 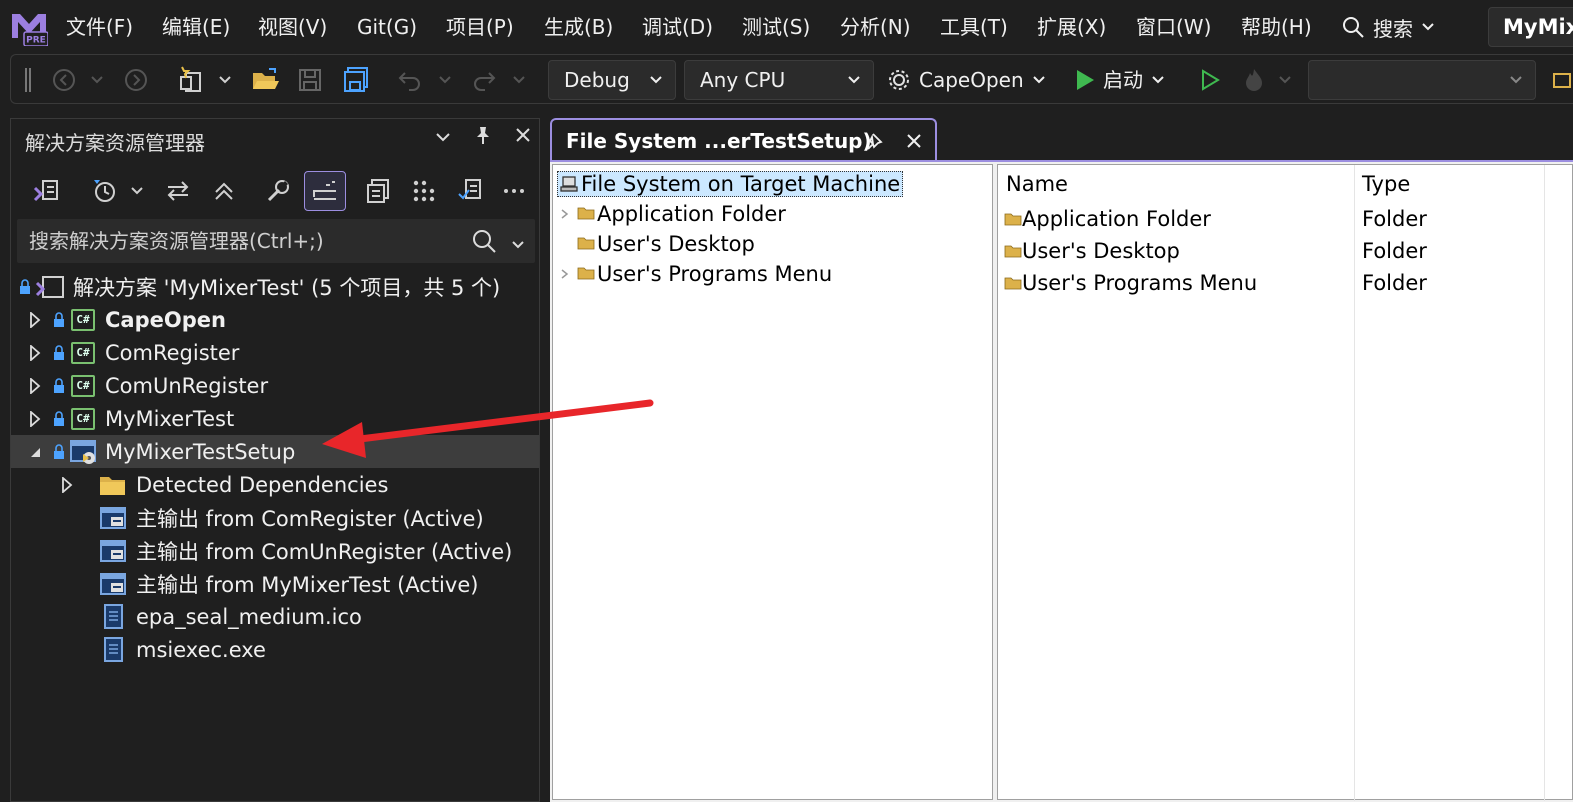 I want to click on tree-item-project: C# MyMixerTest, so click(x=275, y=418).